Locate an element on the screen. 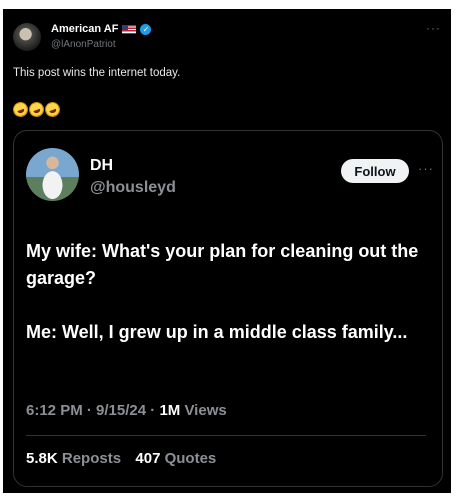  views-count: 1M is located at coordinates (170, 410).